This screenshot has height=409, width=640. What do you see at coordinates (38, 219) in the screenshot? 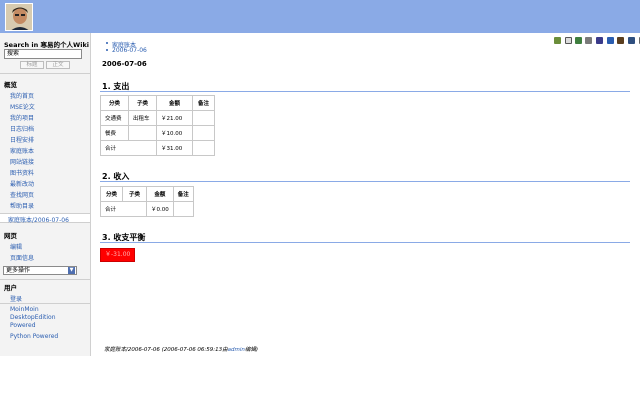
I see `sidebar-item-current: 家庭账本/2006-07-06` at bounding box center [38, 219].